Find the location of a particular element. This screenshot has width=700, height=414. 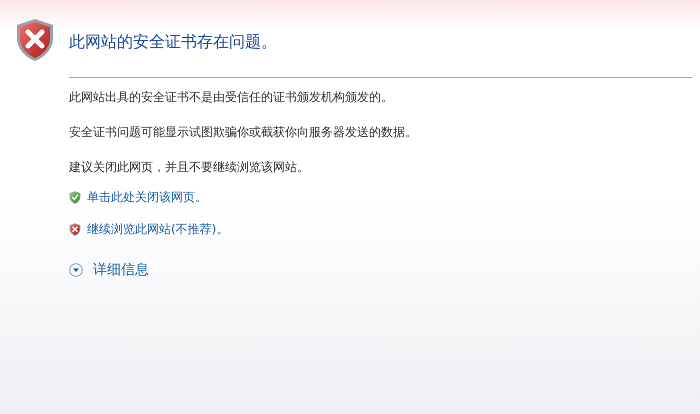

continue-link: 继续浏览此网站(不推荐)。 is located at coordinates (157, 229).